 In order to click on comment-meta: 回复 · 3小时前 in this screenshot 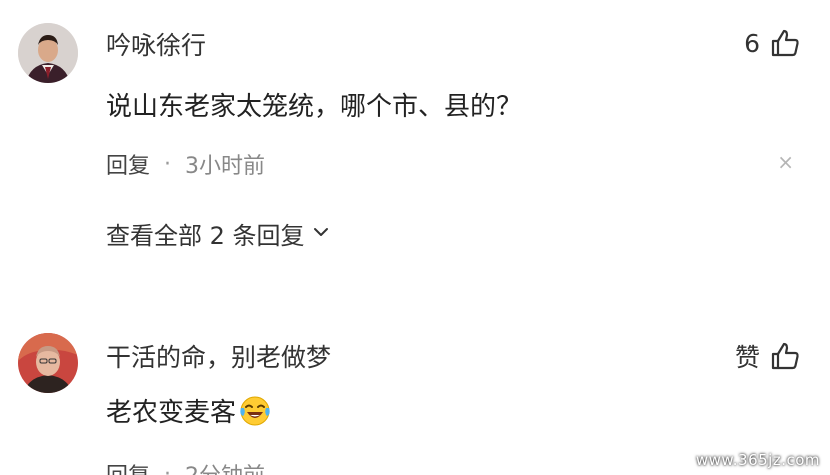, I will do `click(185, 164)`.